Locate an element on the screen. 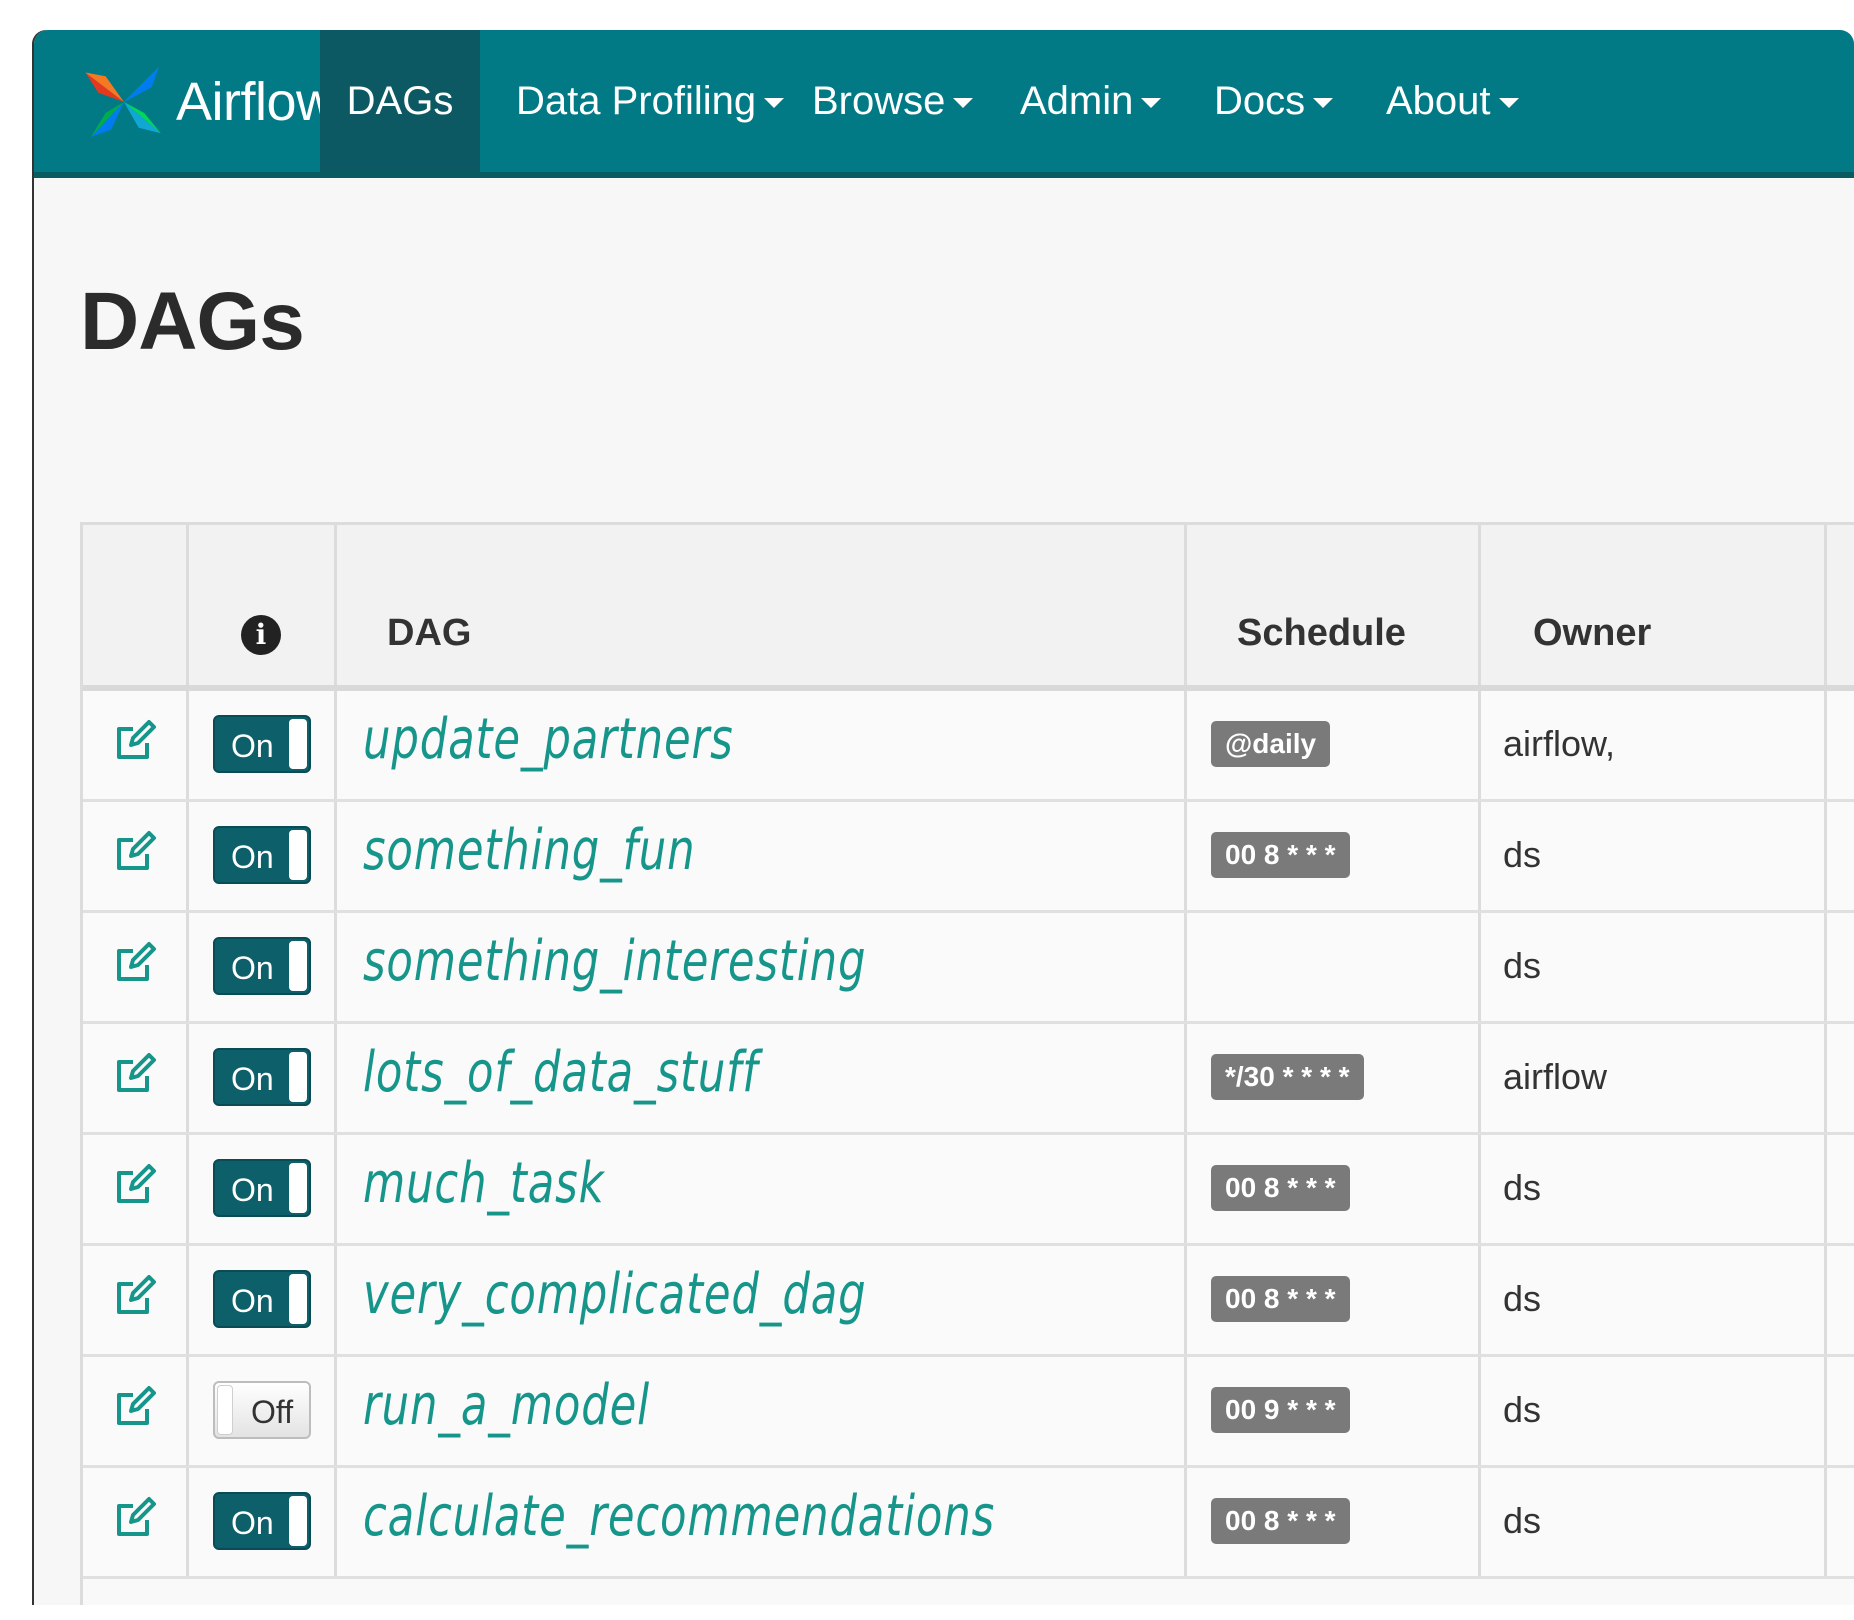  schedule-cell: @daily is located at coordinates (1334, 745).